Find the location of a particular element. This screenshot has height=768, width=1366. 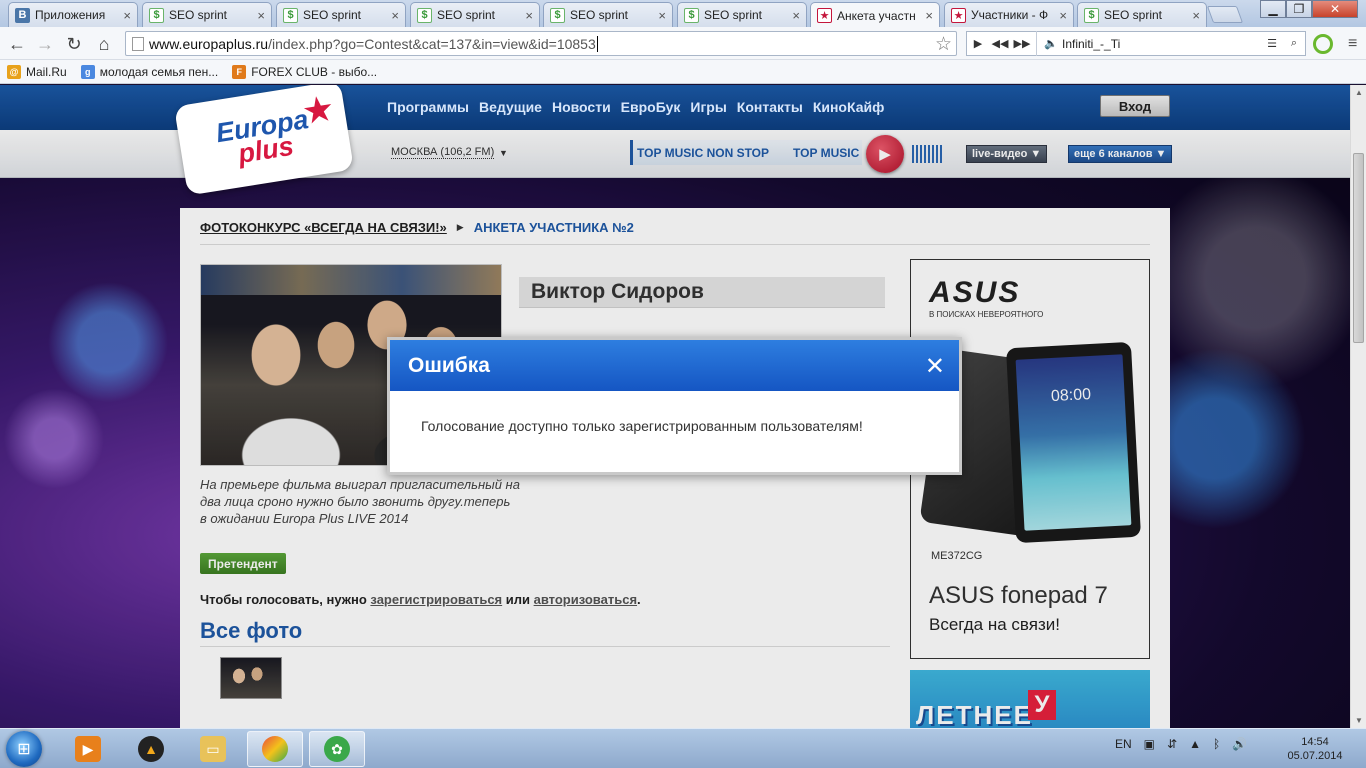

tab-title: Приложения is located at coordinates (70, 15).